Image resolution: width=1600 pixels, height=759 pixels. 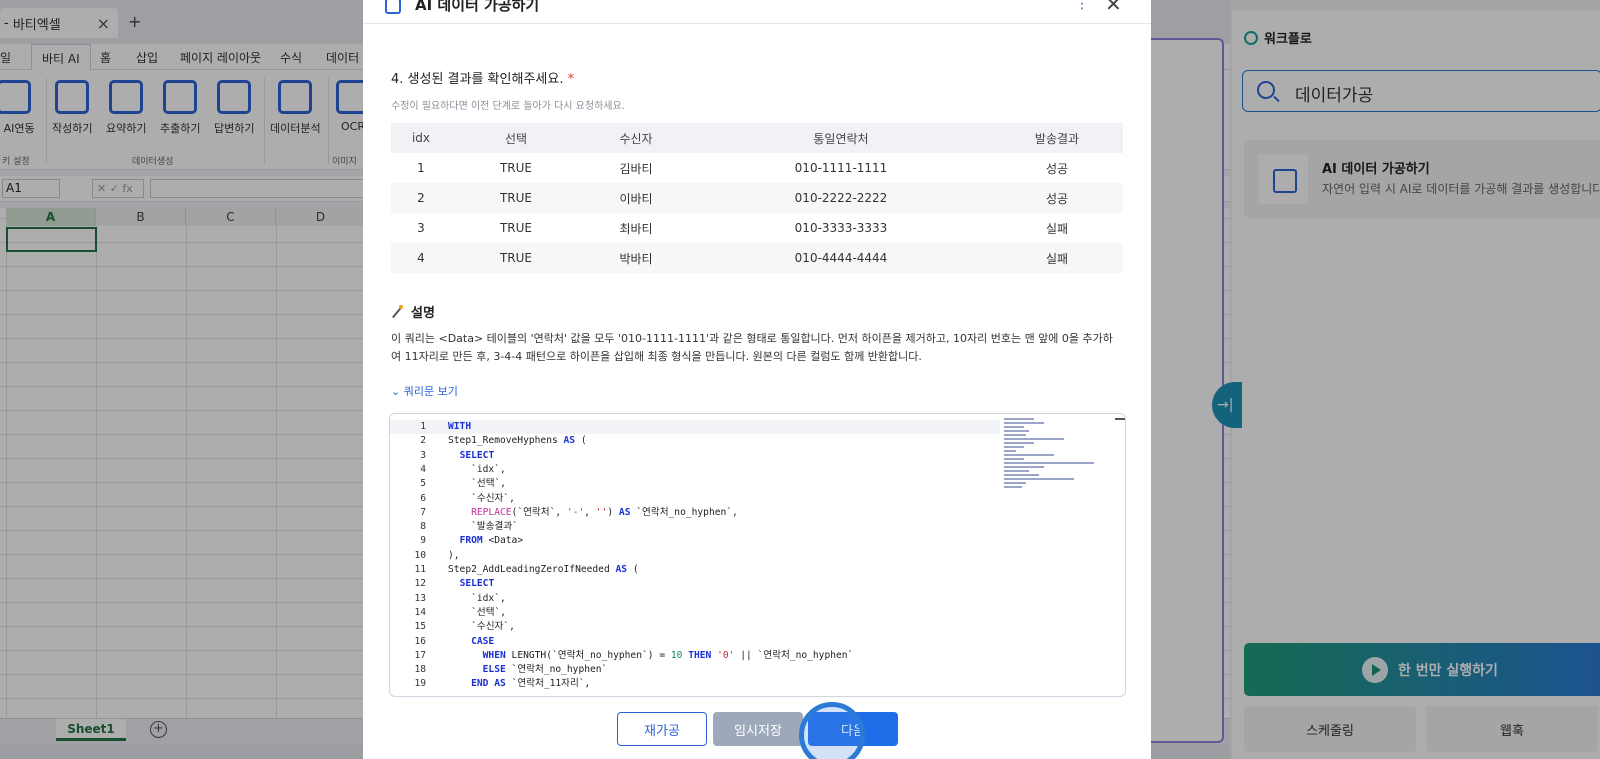 I want to click on code-line: 4 `idx`,, so click(x=695, y=470).